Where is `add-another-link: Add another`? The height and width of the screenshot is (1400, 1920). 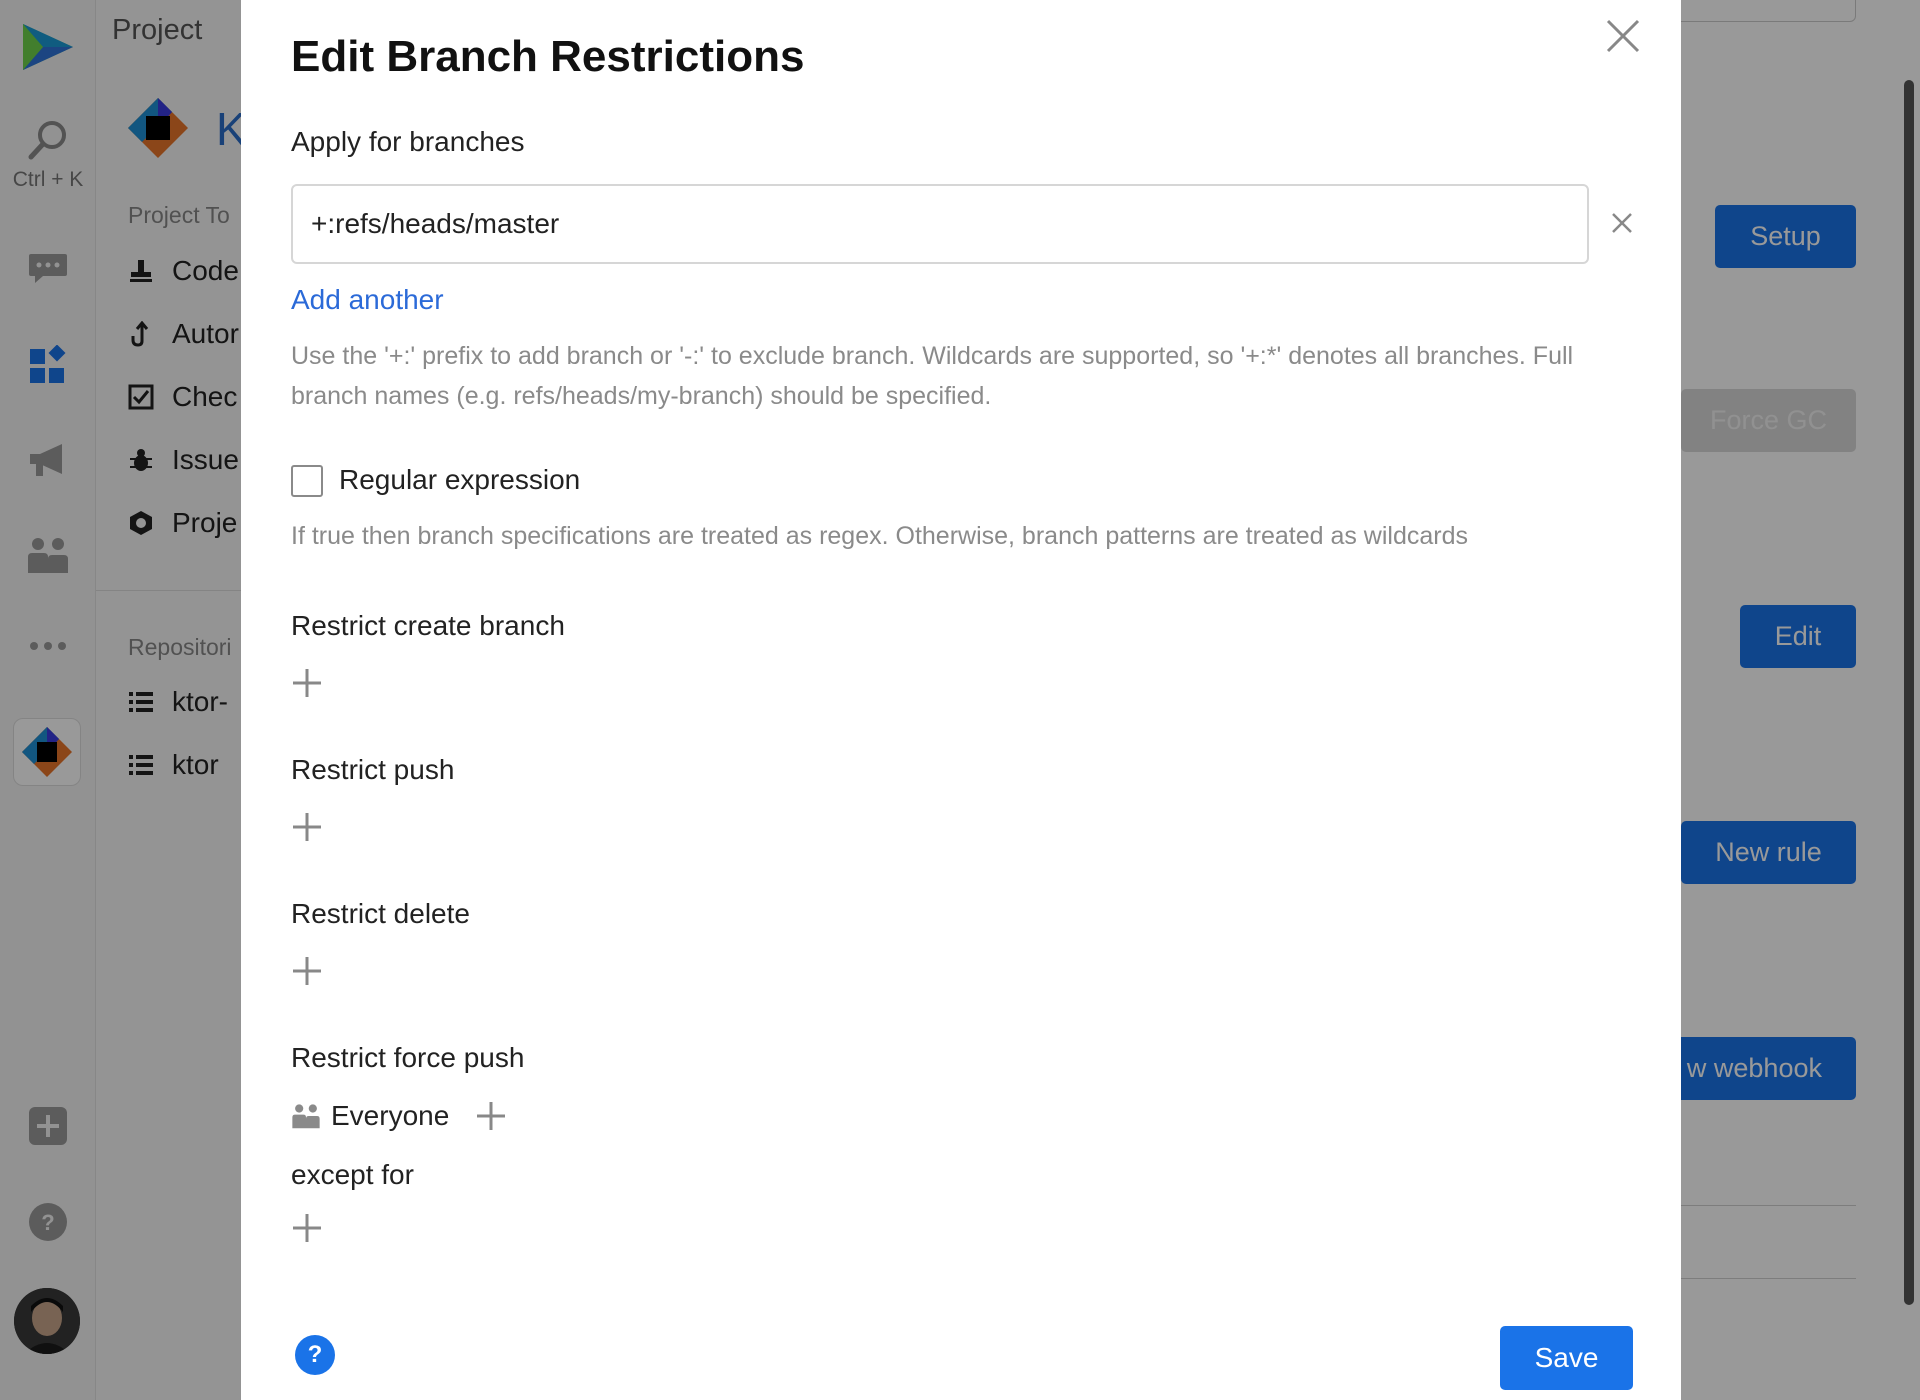 add-another-link: Add another is located at coordinates (367, 300).